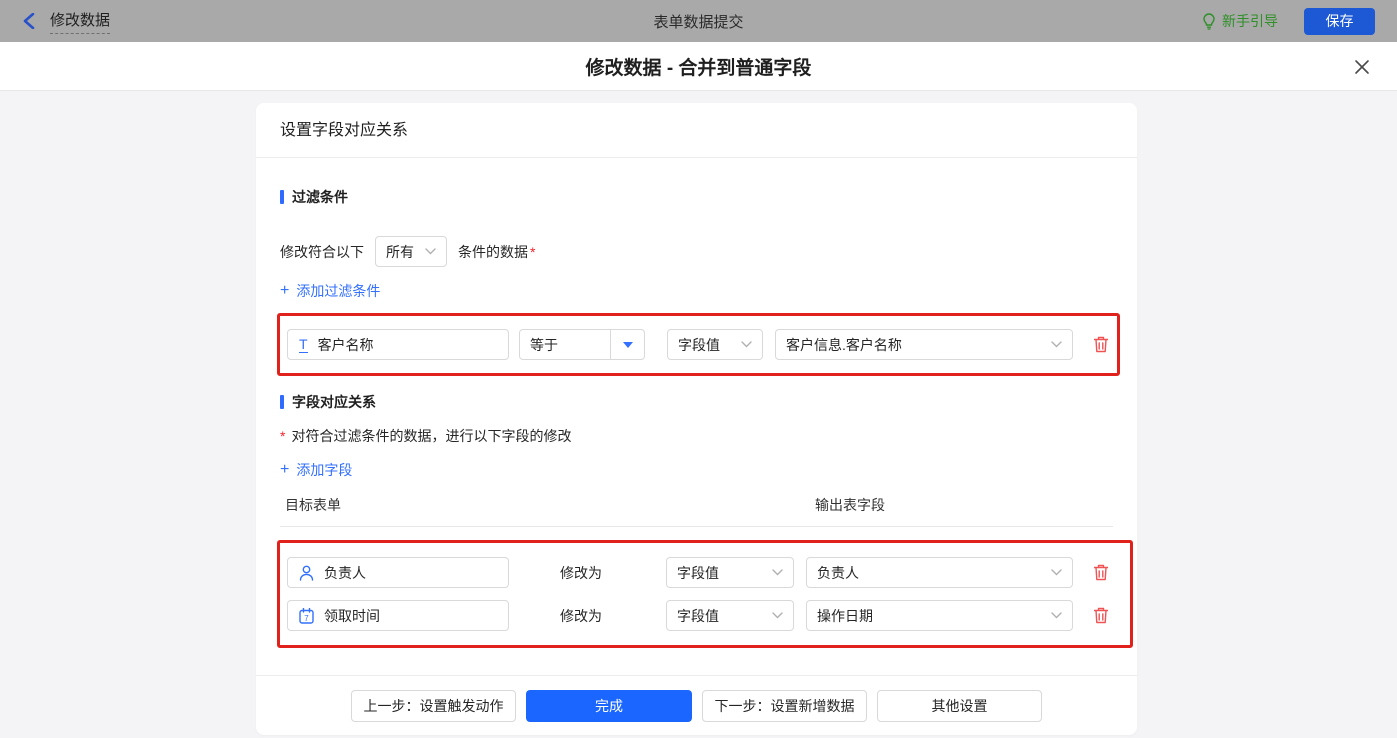 The height and width of the screenshot is (738, 1397). What do you see at coordinates (398, 344) in the screenshot?
I see `filter-field-input: T 客户名称` at bounding box center [398, 344].